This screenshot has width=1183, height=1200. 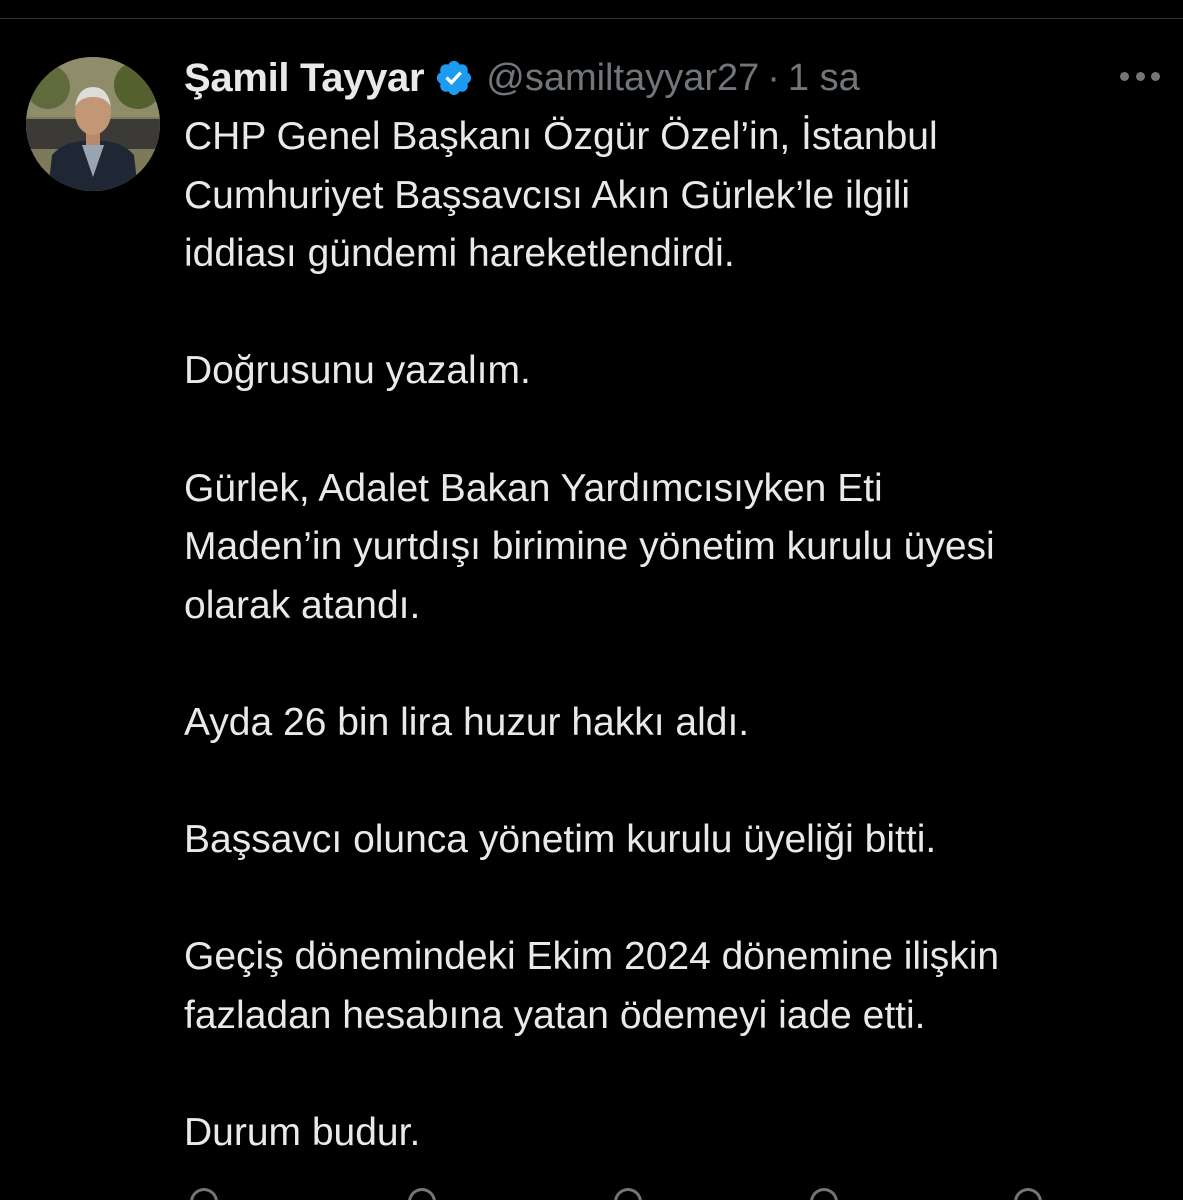 I want to click on tweet-paragraph: Doğrusunu yazalım., so click(x=357, y=371).